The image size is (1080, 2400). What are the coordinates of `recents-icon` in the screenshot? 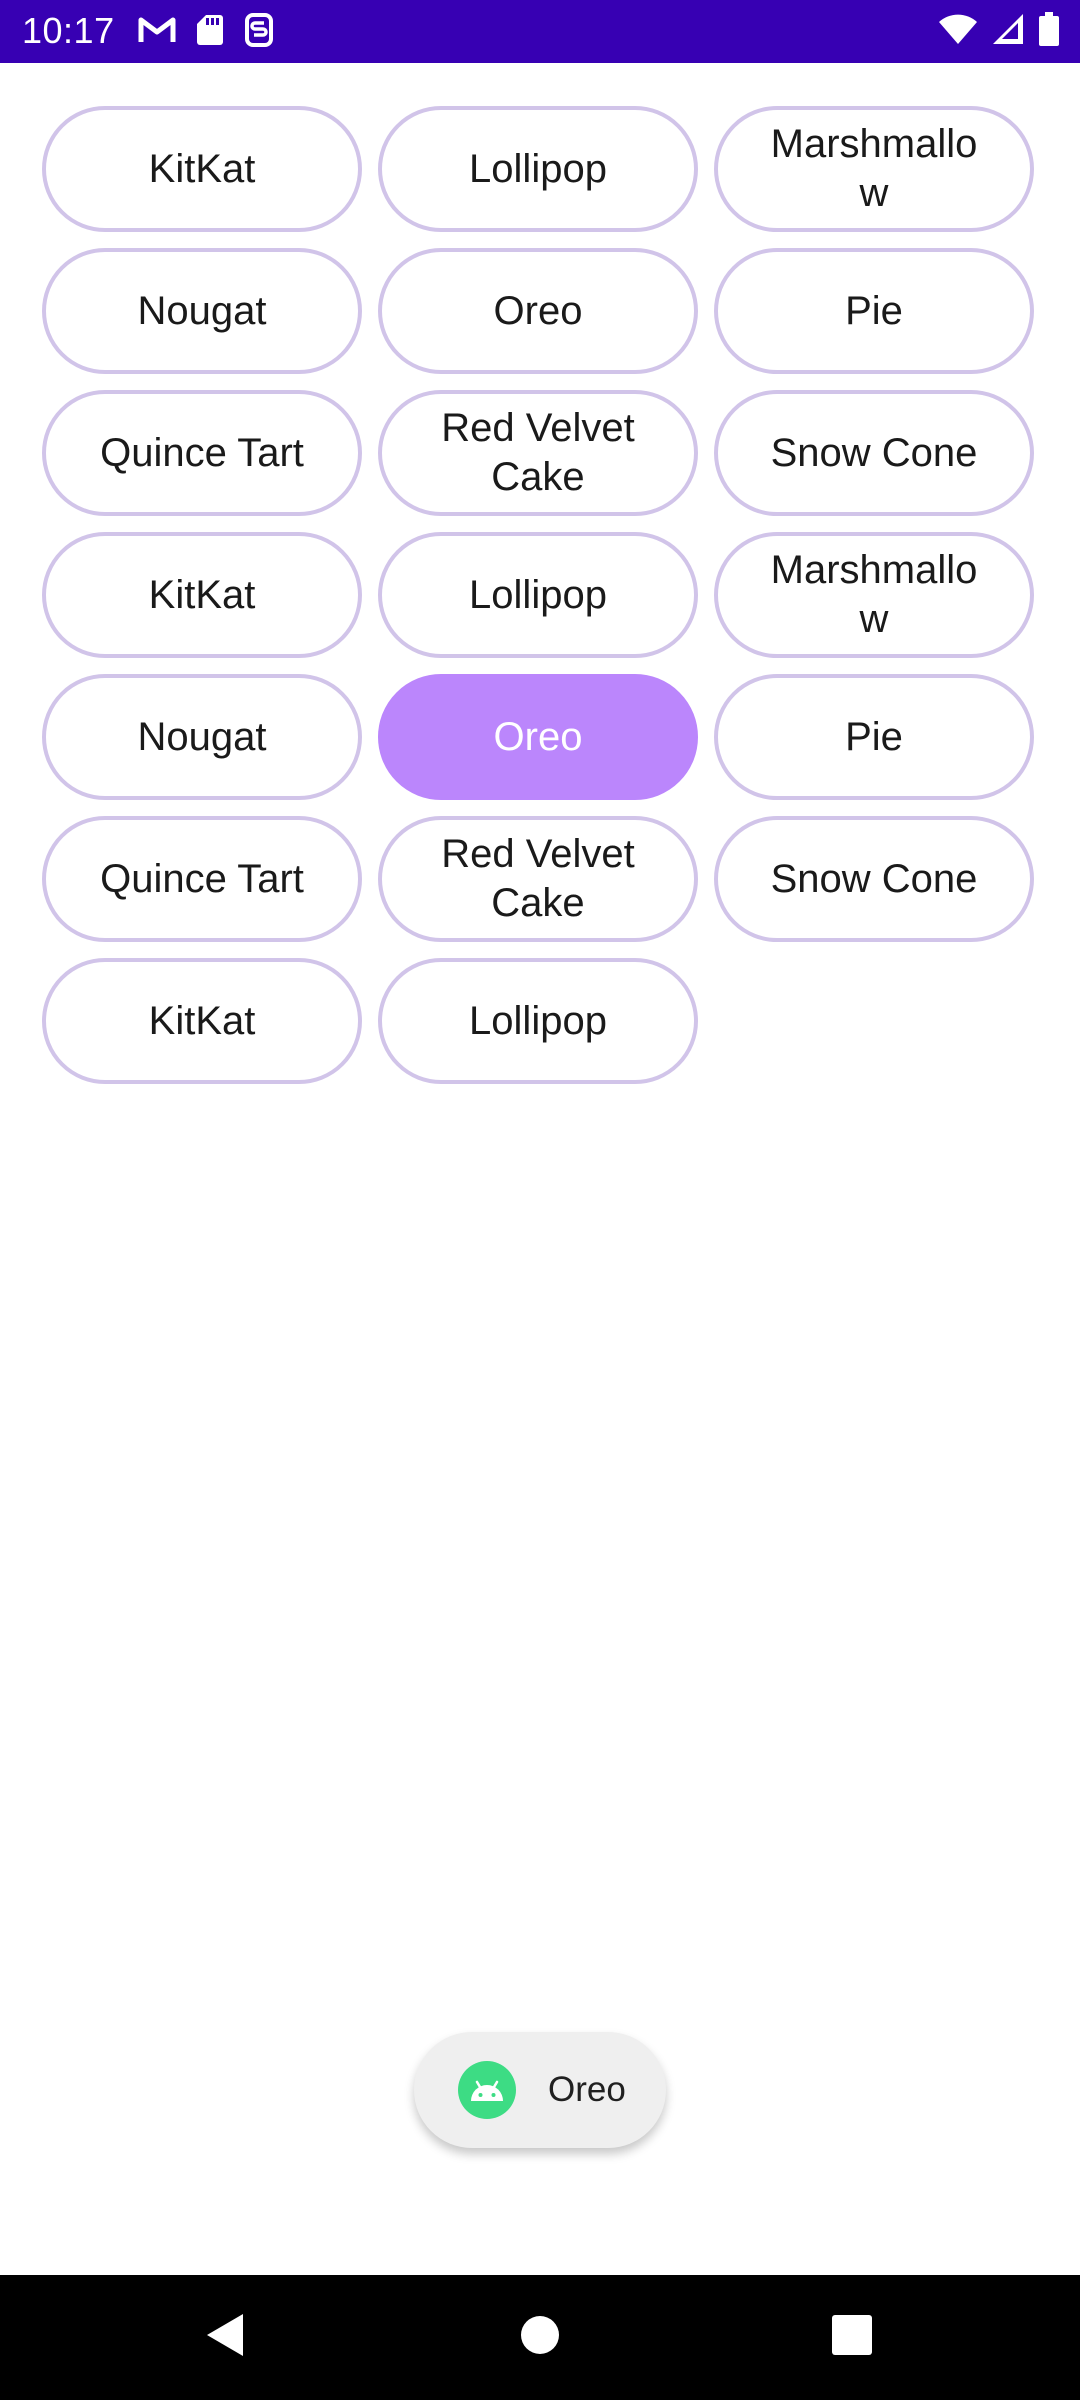 It's located at (852, 2337).